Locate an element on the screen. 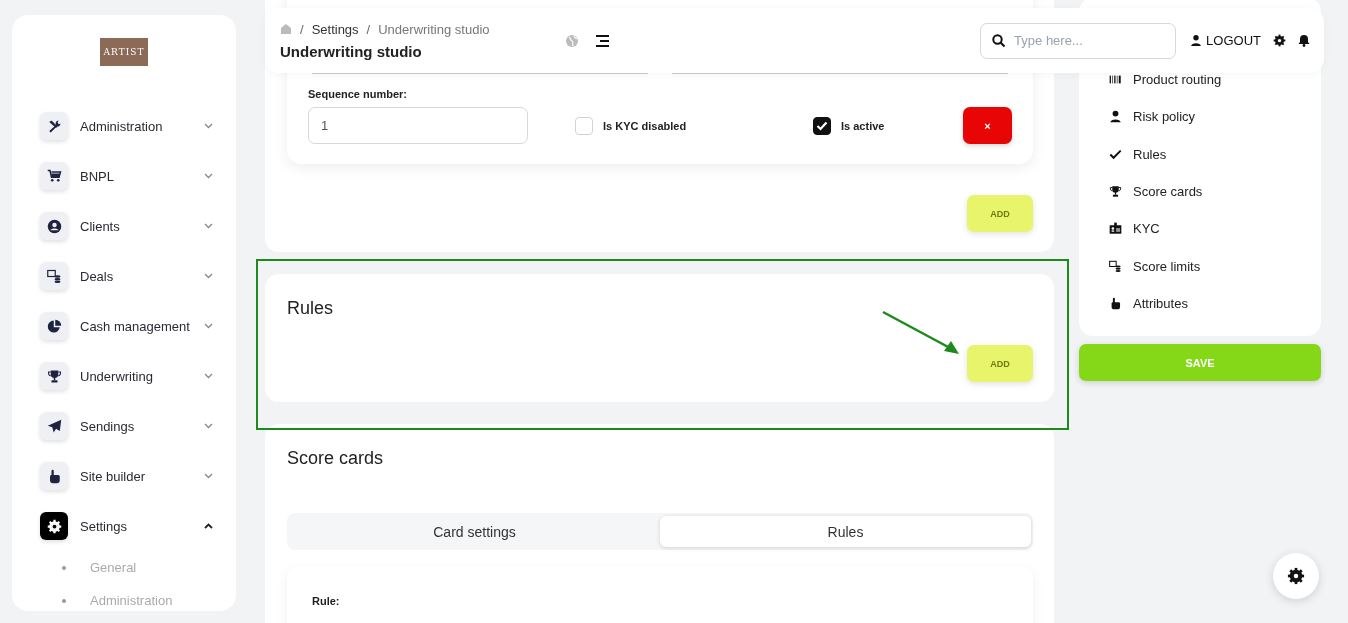 This screenshot has width=1348, height=623. settings-button is located at coordinates (1296, 576).